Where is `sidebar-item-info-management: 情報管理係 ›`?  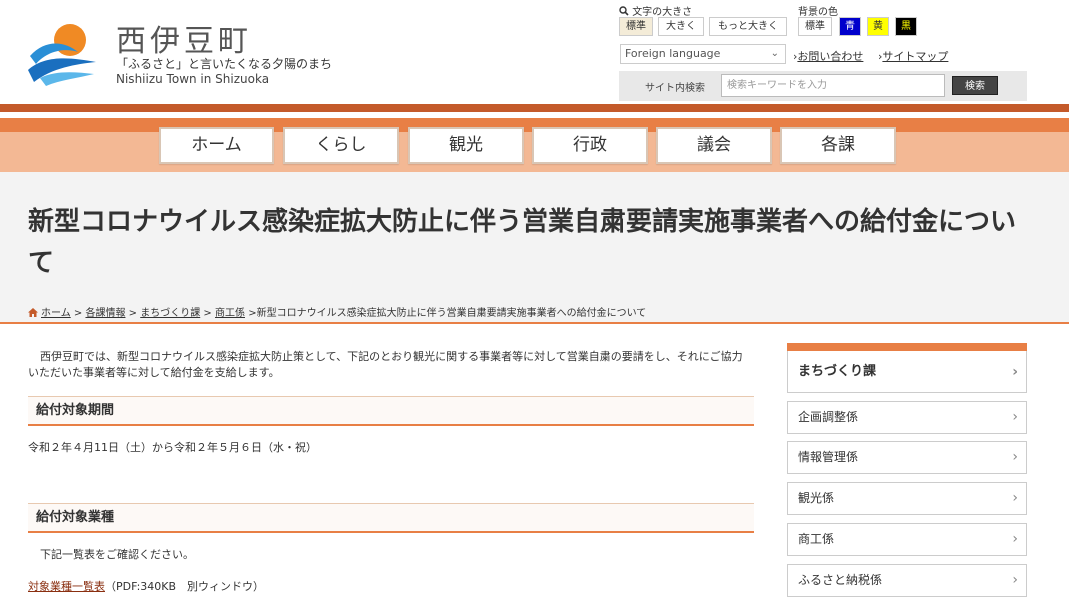 sidebar-item-info-management: 情報管理係 › is located at coordinates (907, 457).